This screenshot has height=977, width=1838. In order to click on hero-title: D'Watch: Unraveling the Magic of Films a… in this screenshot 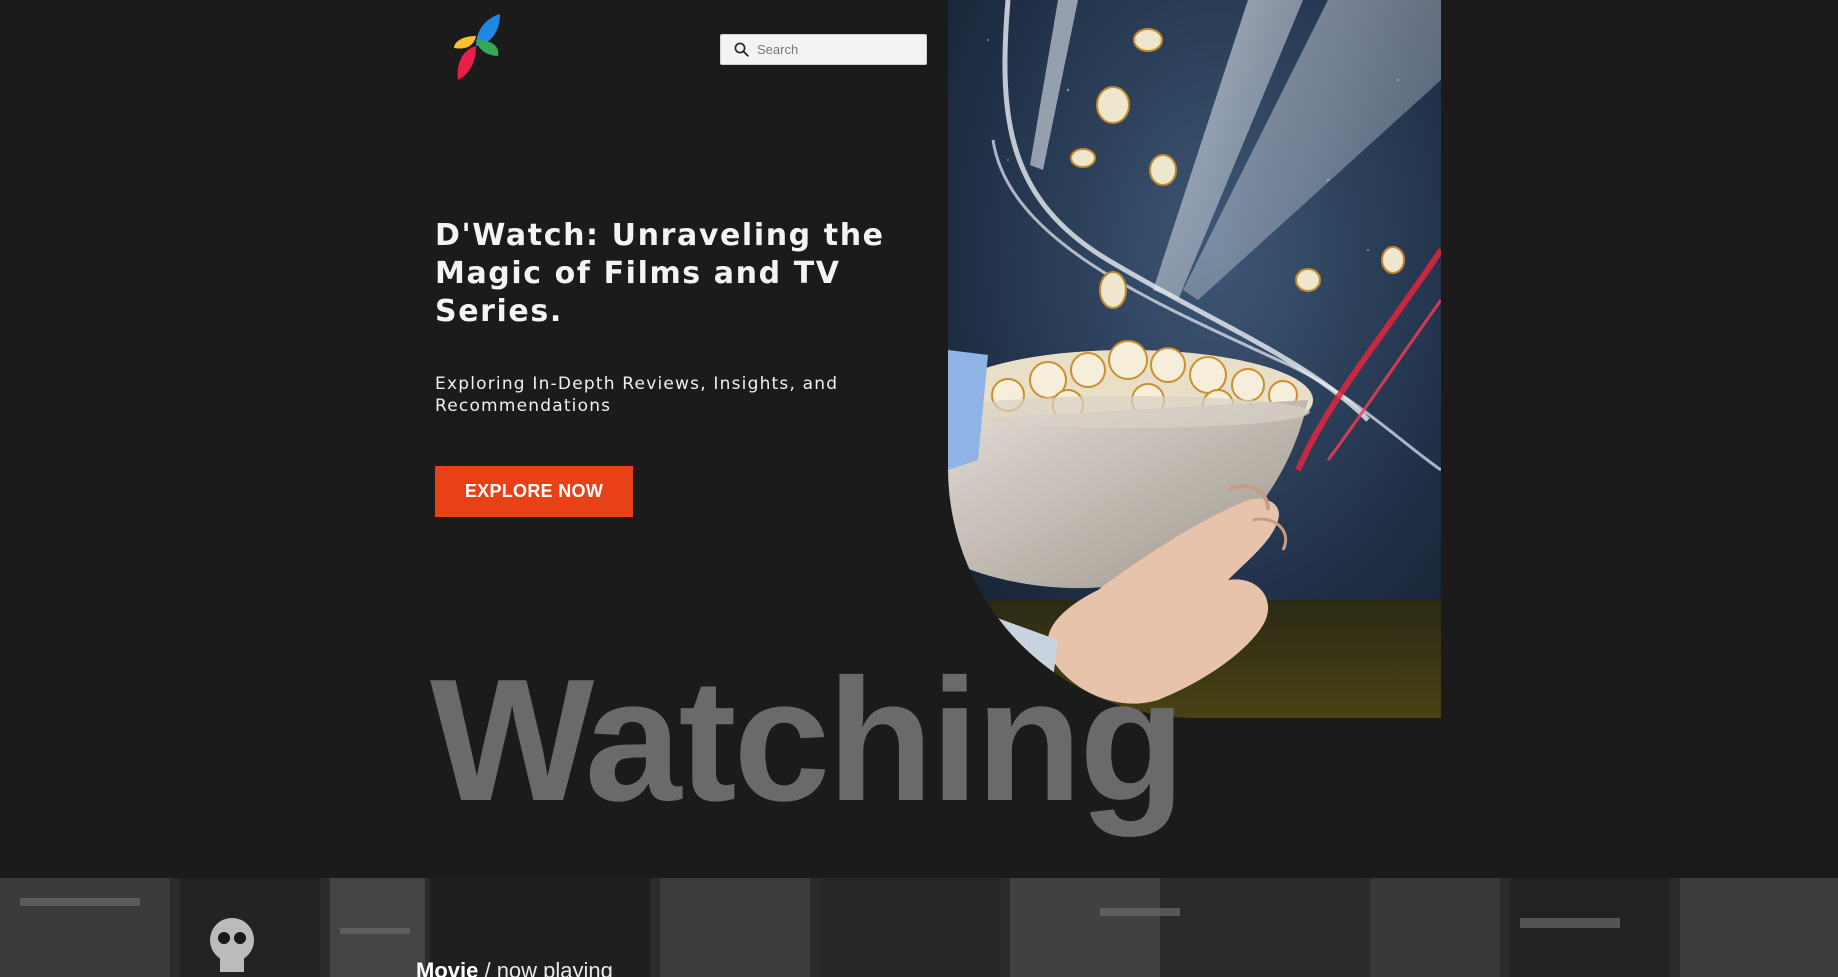, I will do `click(660, 273)`.